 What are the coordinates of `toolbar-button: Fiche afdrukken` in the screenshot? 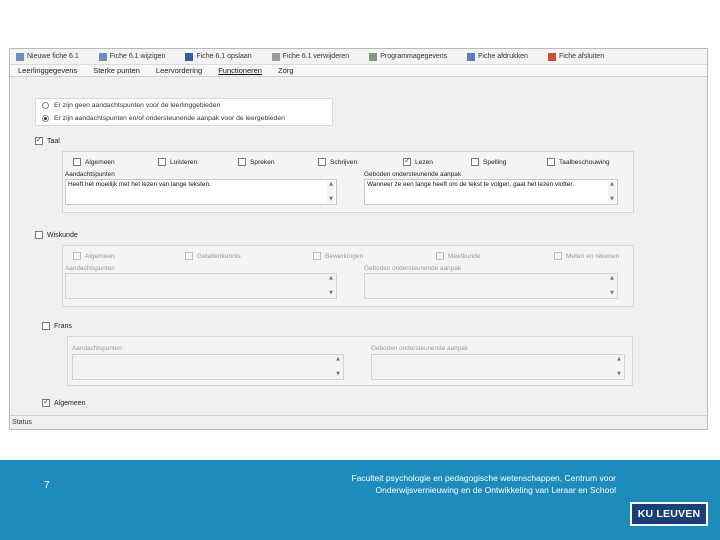 It's located at (497, 56).